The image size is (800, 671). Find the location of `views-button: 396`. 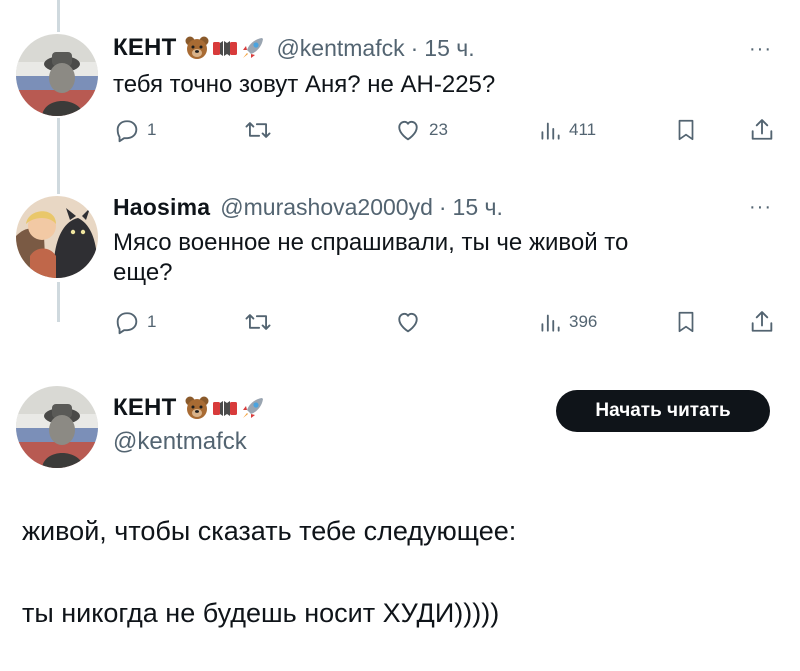

views-button: 396 is located at coordinates (567, 322).